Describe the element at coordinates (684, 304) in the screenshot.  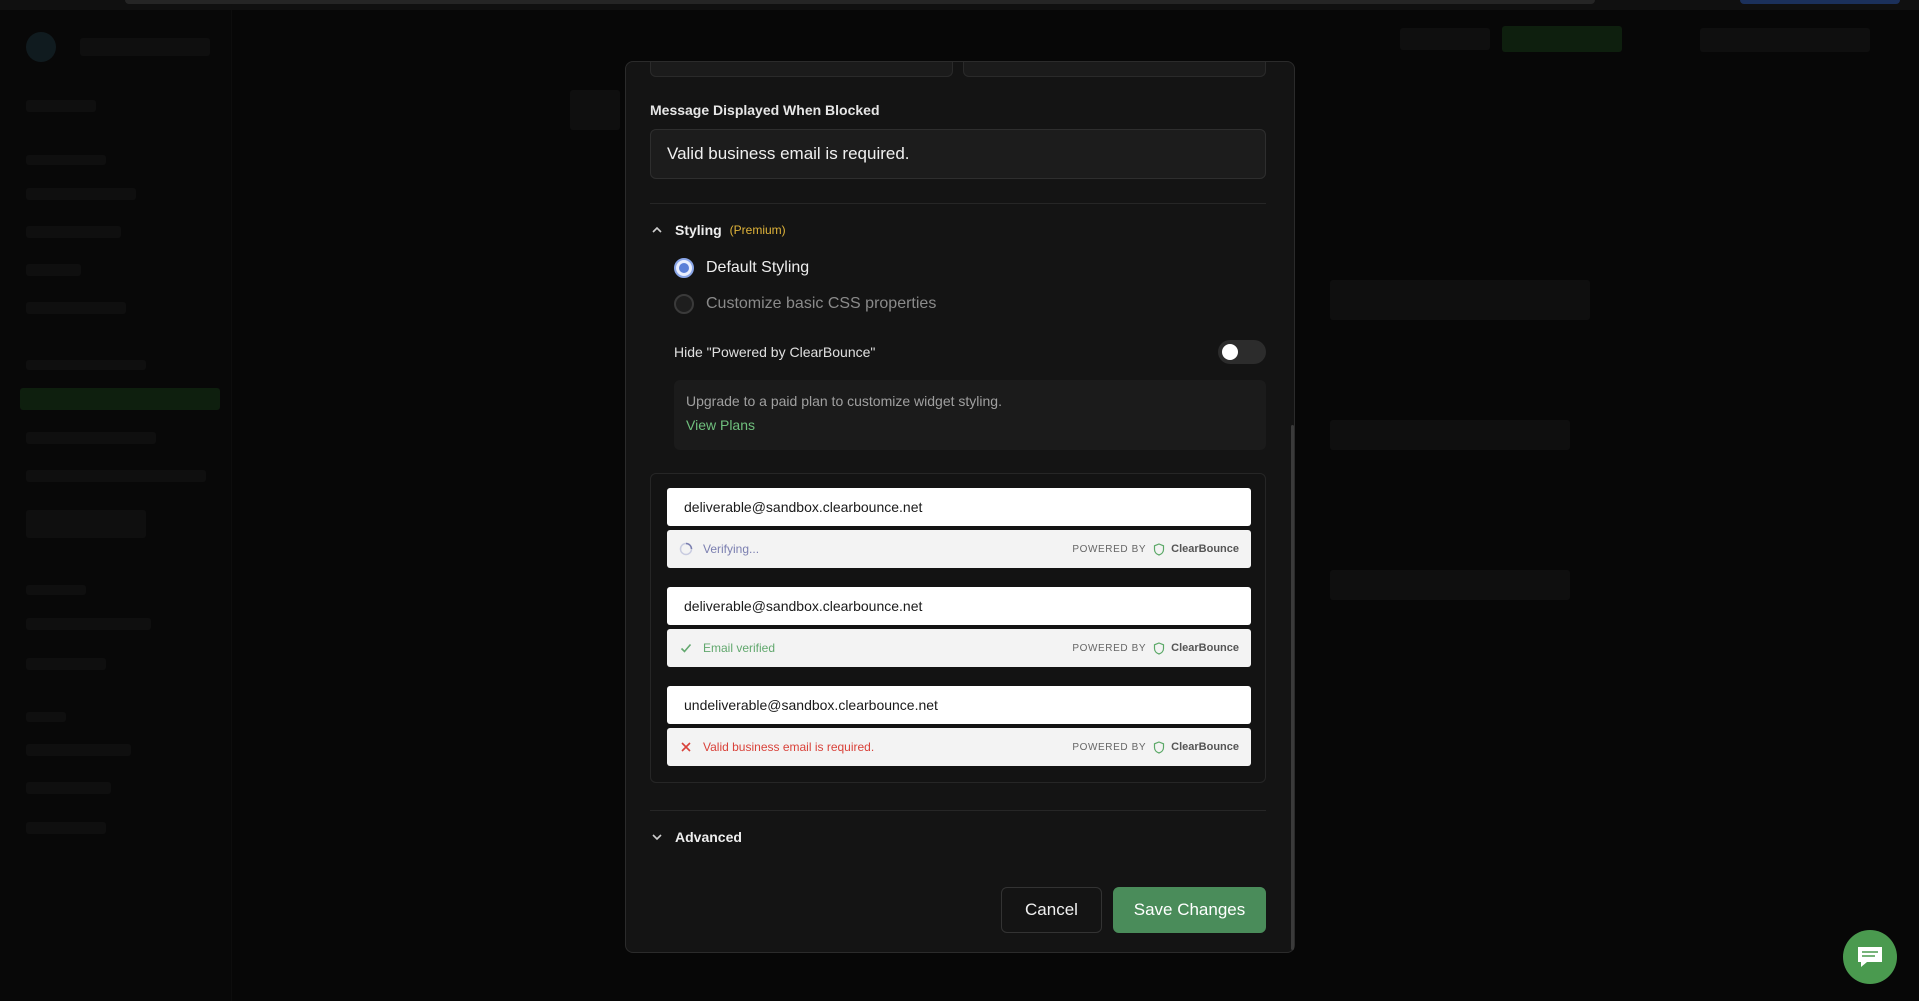
I see `radio-unselected` at that location.